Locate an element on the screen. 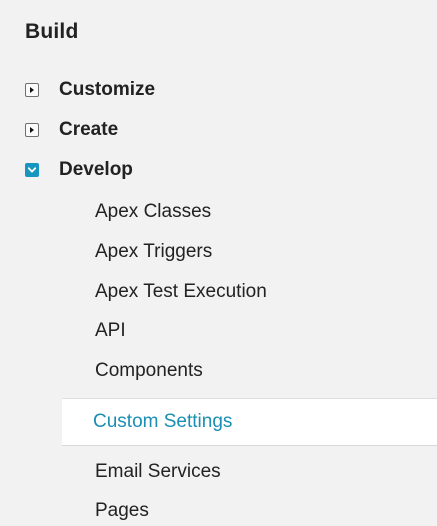  sidebar-item-email-services: Email Services is located at coordinates (158, 472).